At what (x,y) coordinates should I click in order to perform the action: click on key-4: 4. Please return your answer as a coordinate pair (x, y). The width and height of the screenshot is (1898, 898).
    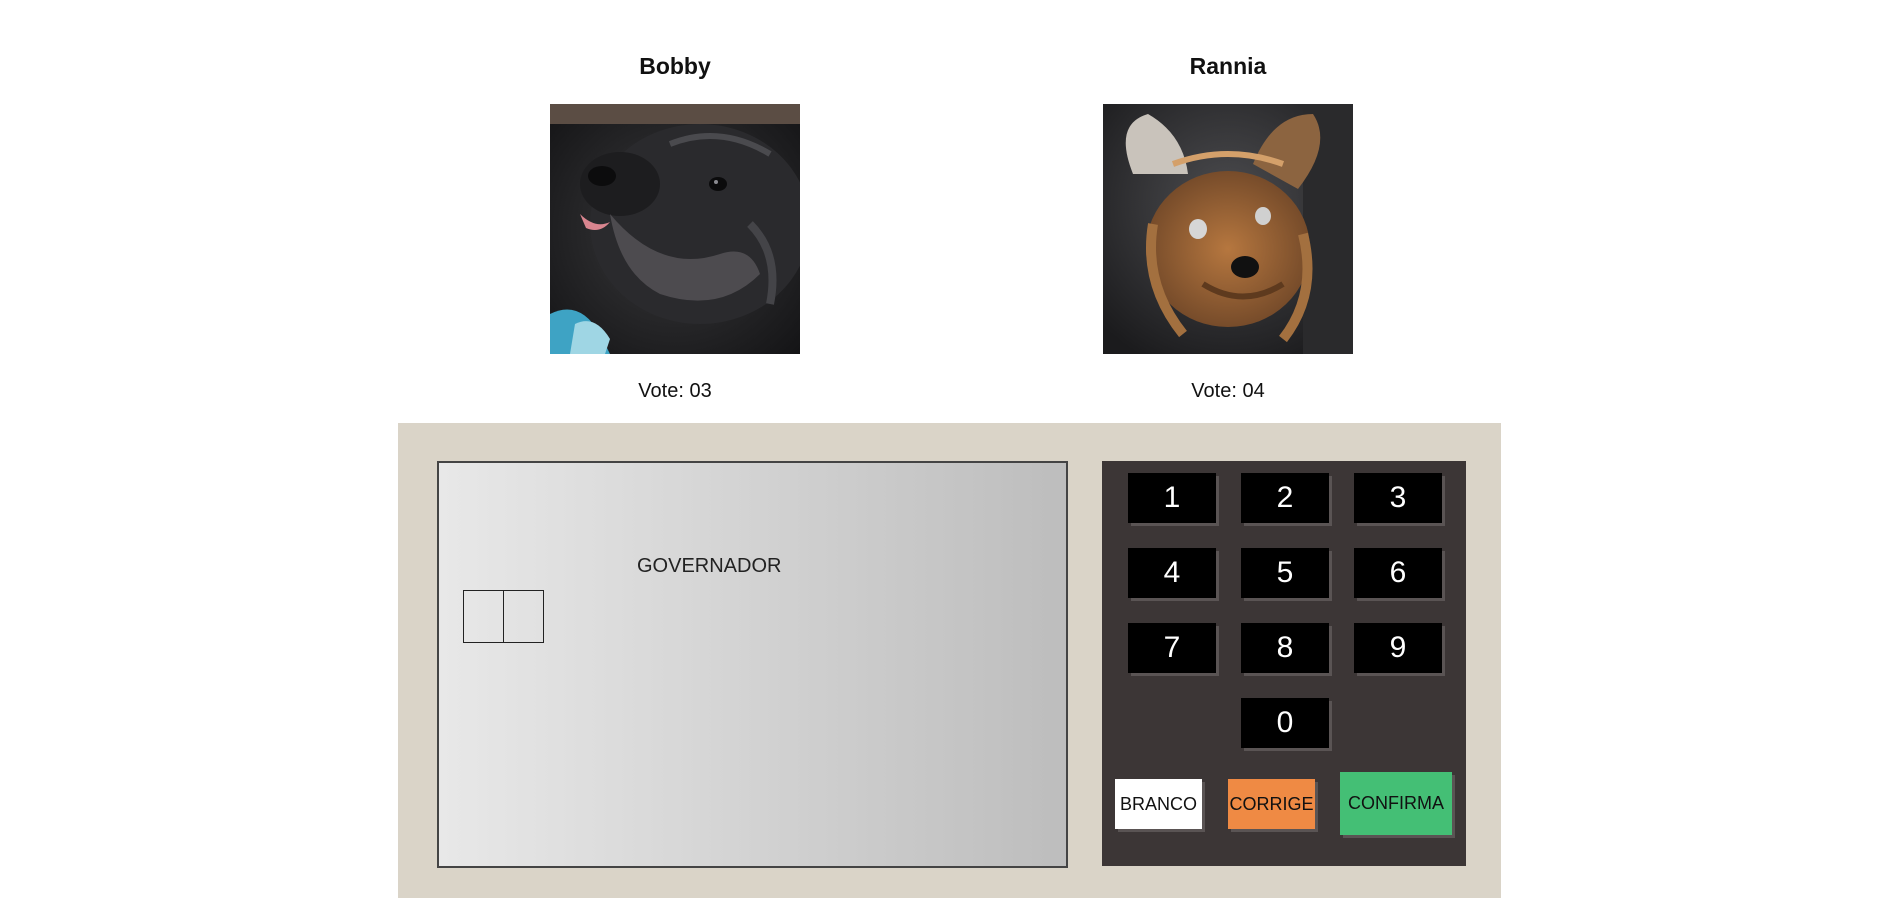
    Looking at the image, I should click on (1172, 573).